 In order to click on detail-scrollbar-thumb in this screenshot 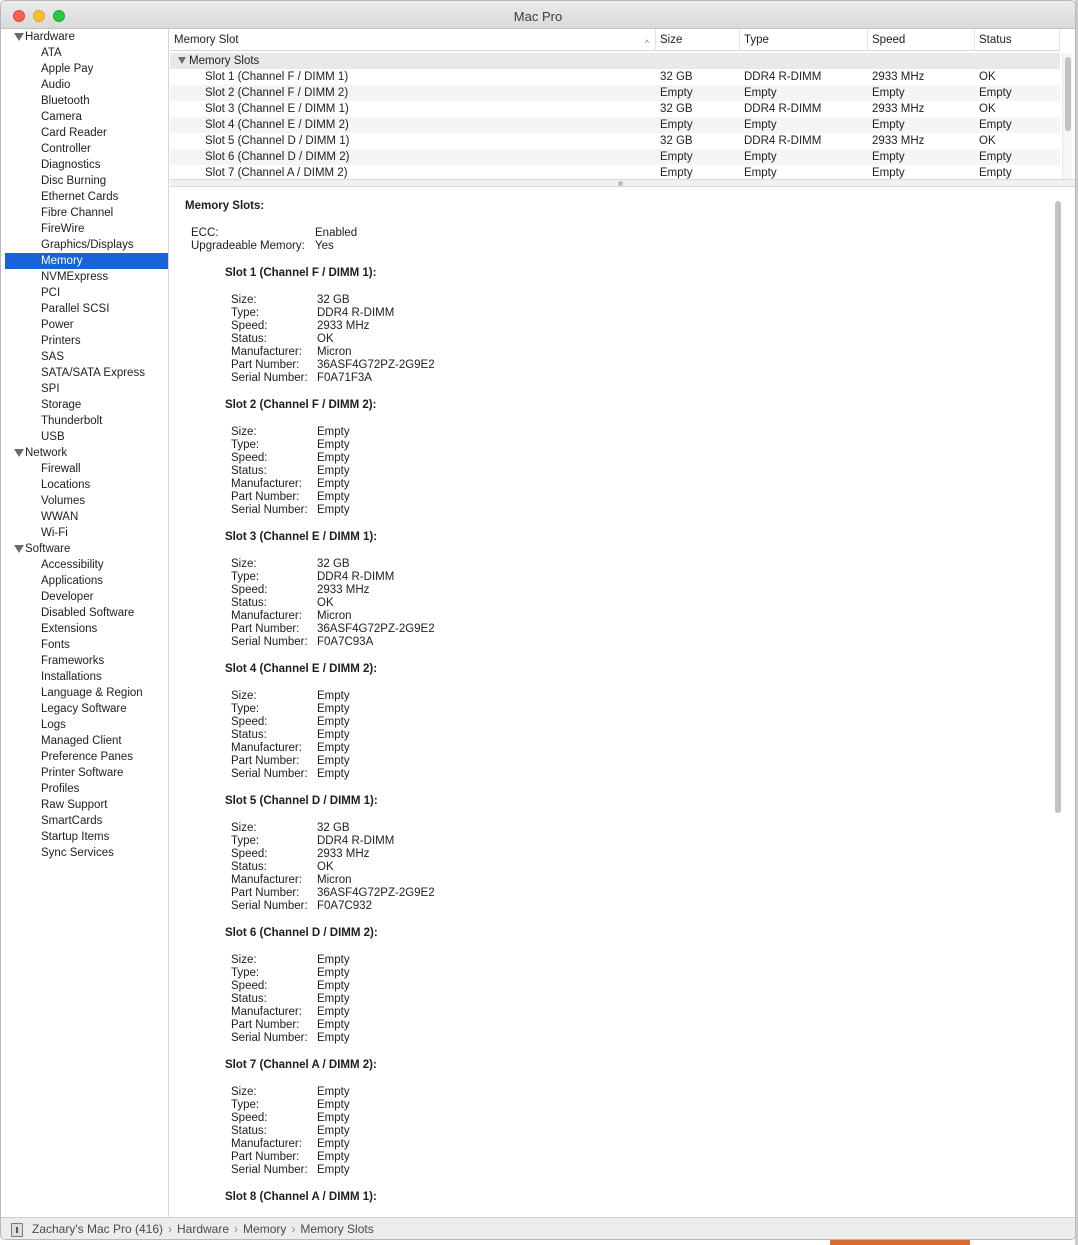, I will do `click(1058, 507)`.